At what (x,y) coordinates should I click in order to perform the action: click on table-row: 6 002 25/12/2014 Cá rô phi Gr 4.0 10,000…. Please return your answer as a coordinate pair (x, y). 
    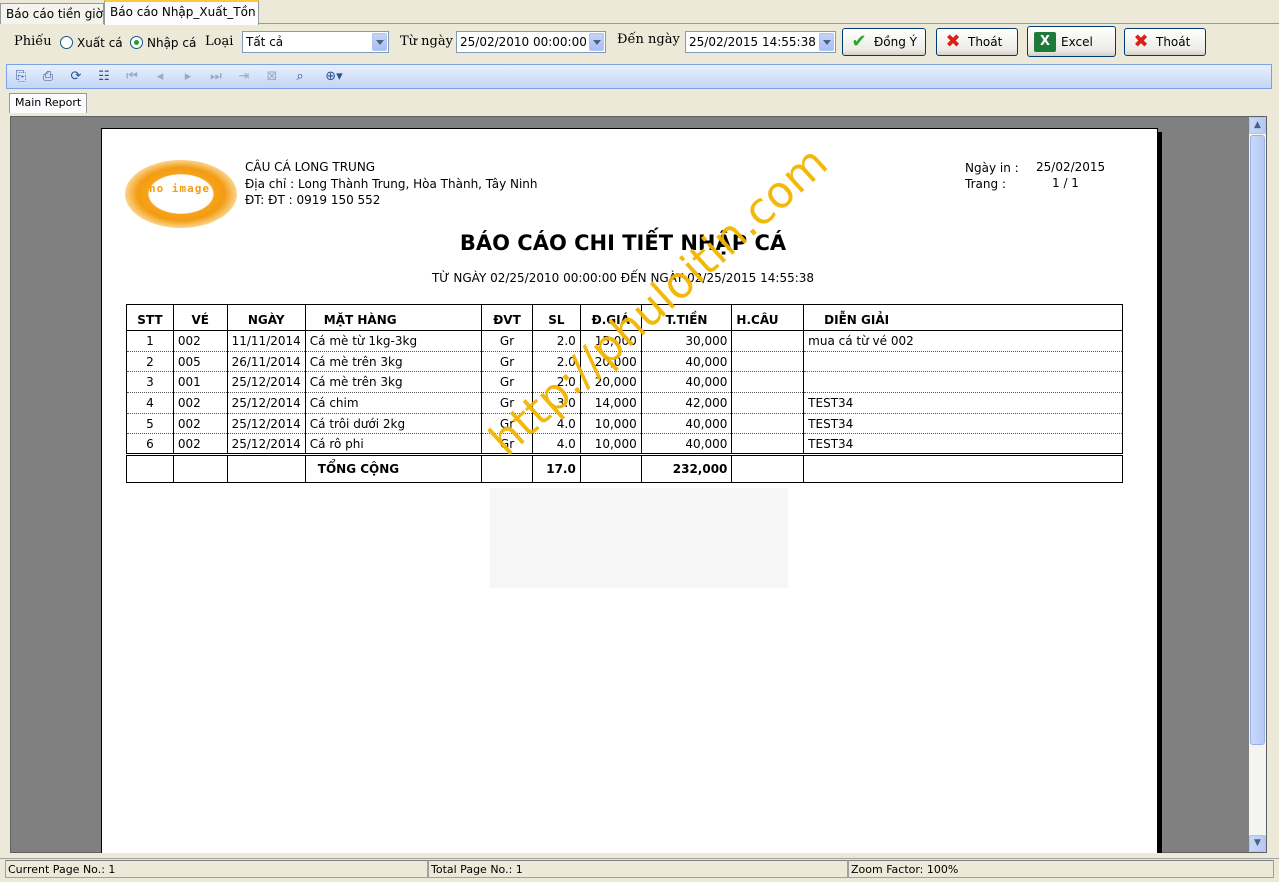
    Looking at the image, I should click on (624, 444).